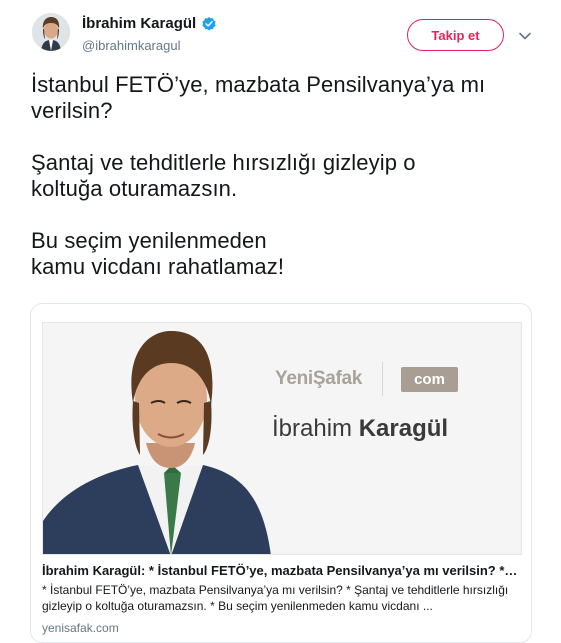  What do you see at coordinates (525, 34) in the screenshot?
I see `chevron-down-icon` at bounding box center [525, 34].